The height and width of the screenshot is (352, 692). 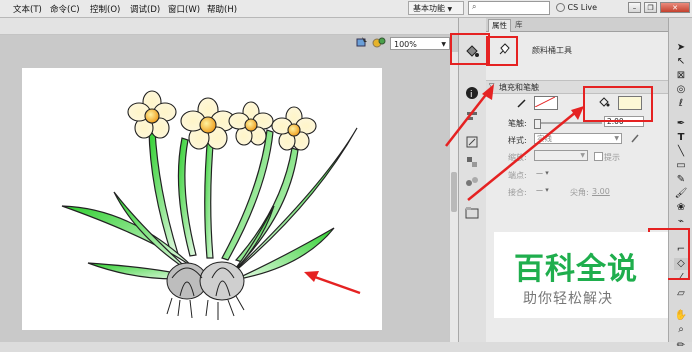 I want to click on menu-control: 控制(O), so click(x=105, y=9).